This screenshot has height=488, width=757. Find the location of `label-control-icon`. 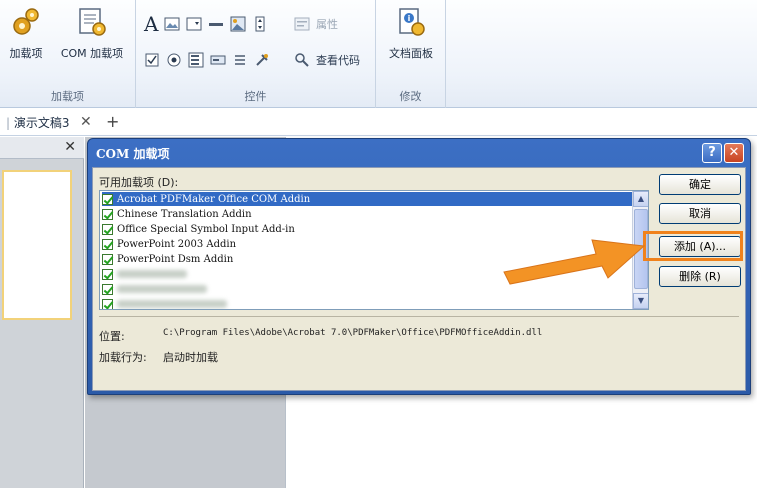

label-control-icon is located at coordinates (218, 60).